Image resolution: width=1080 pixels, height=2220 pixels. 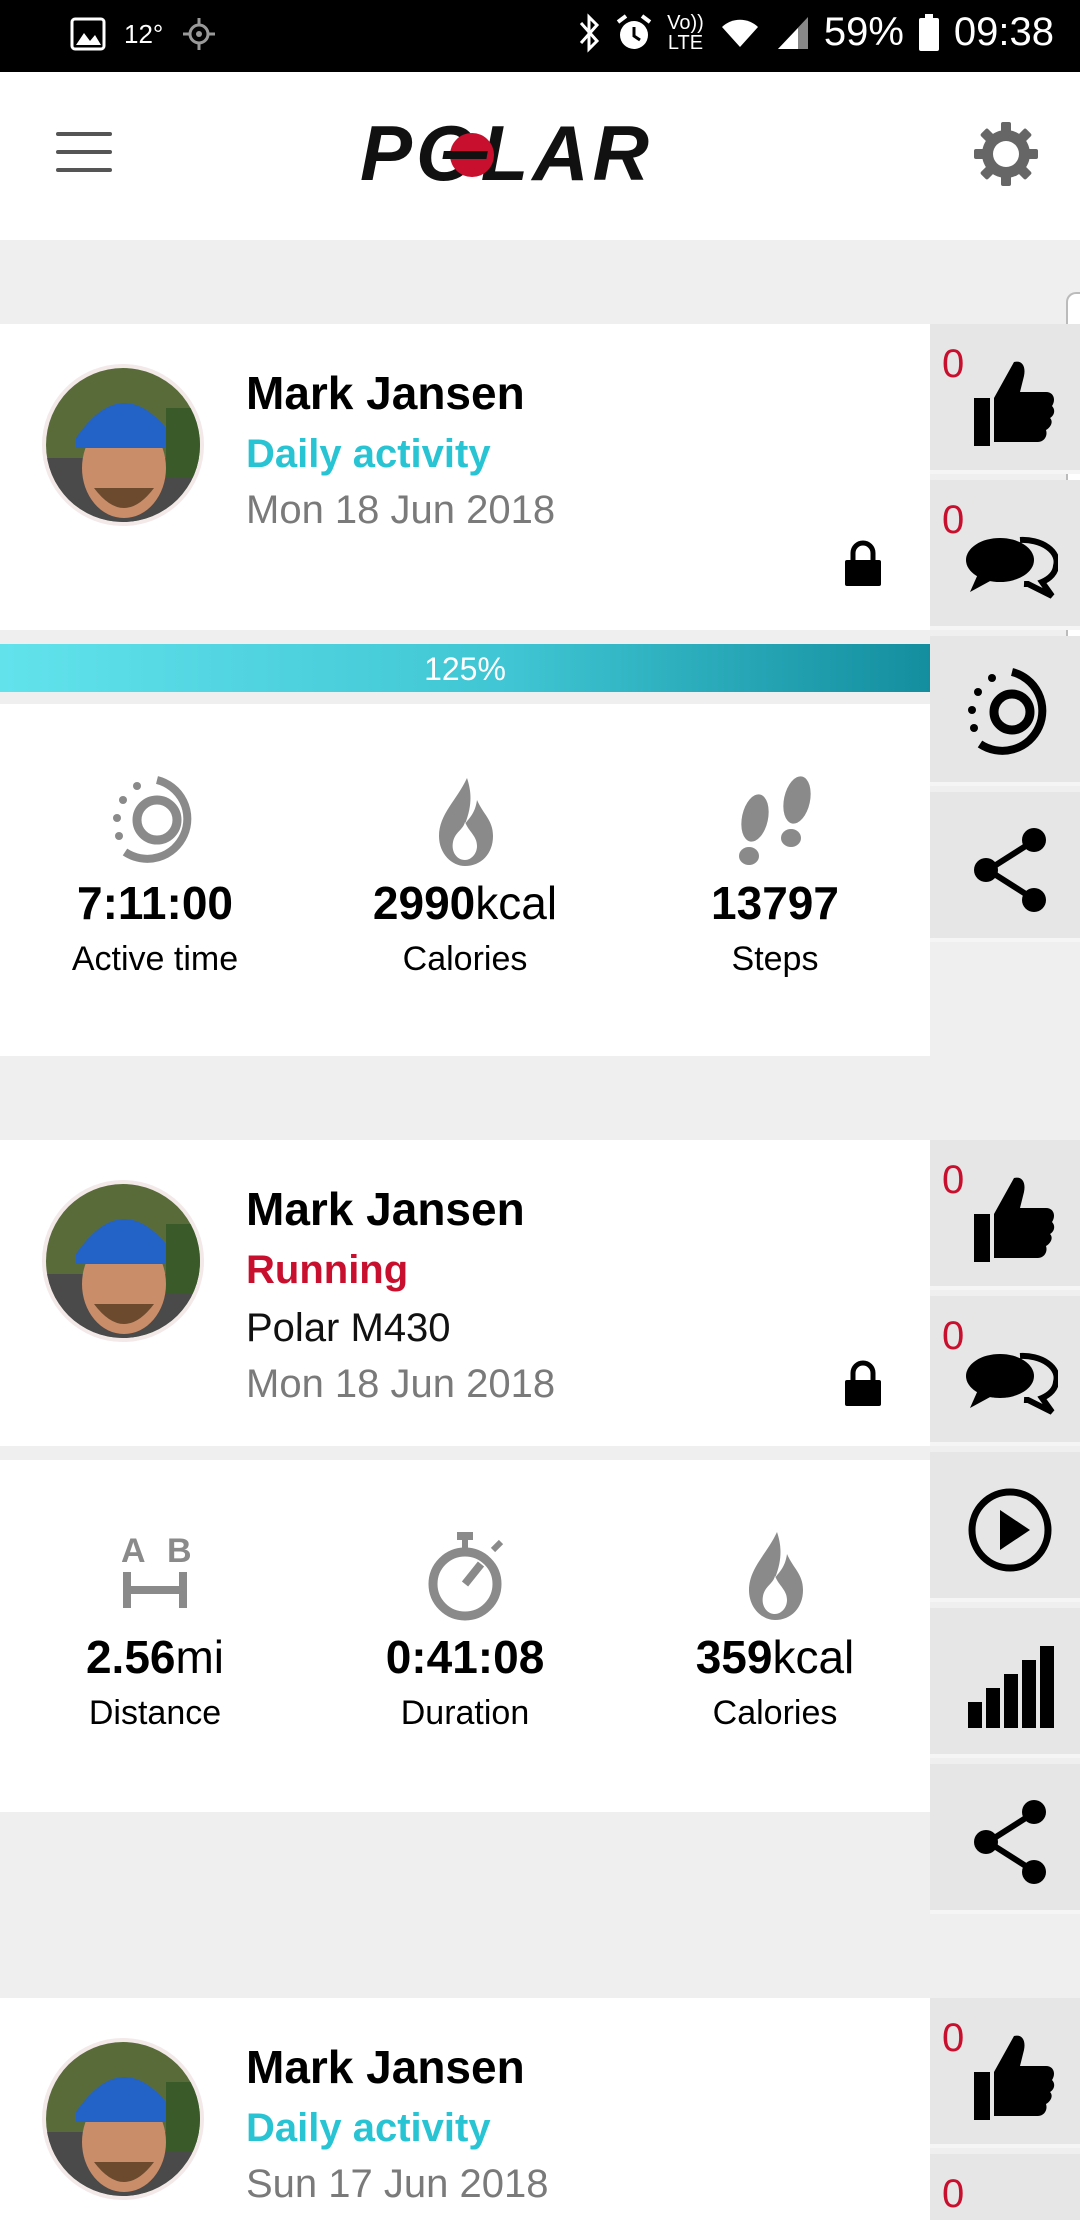 I want to click on activity-progress-bar: 125%, so click(x=465, y=668).